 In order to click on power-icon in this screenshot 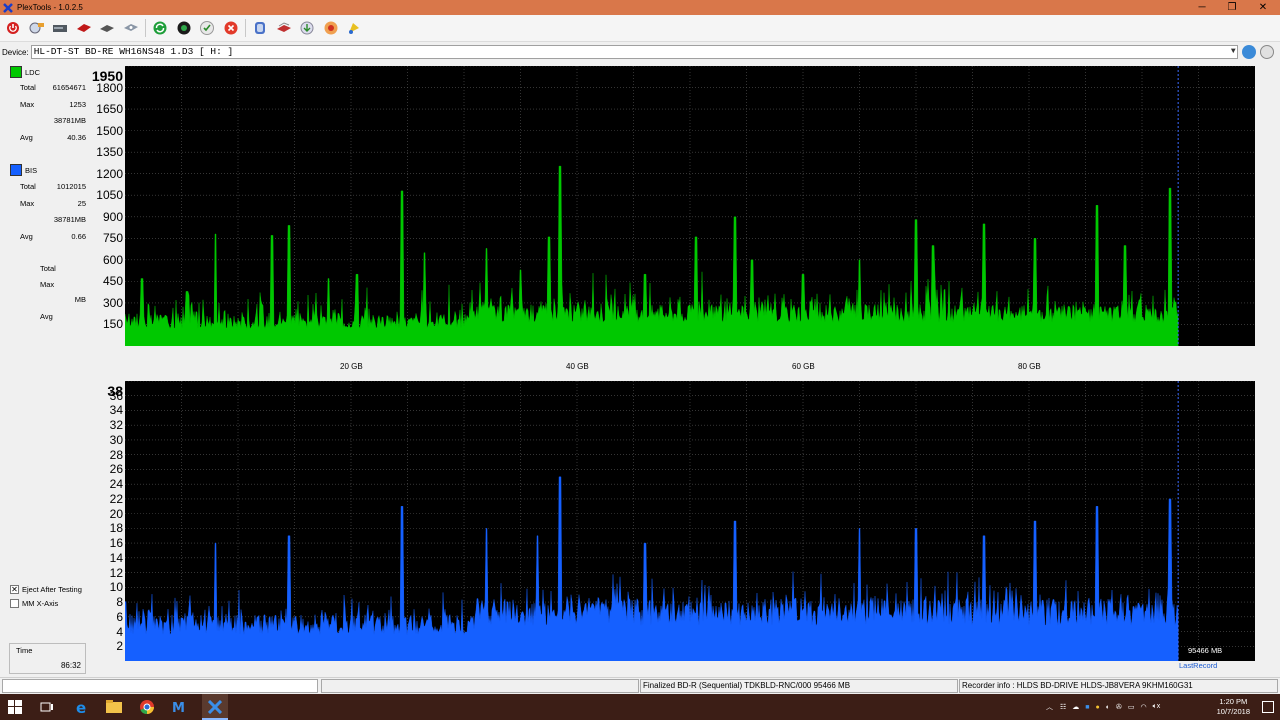, I will do `click(13, 28)`.